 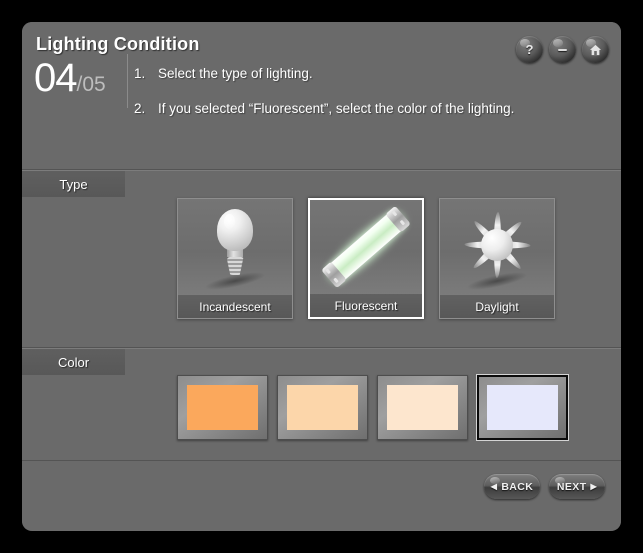 What do you see at coordinates (321, 495) in the screenshot?
I see `footer: ◀ BACK NEXT ▶` at bounding box center [321, 495].